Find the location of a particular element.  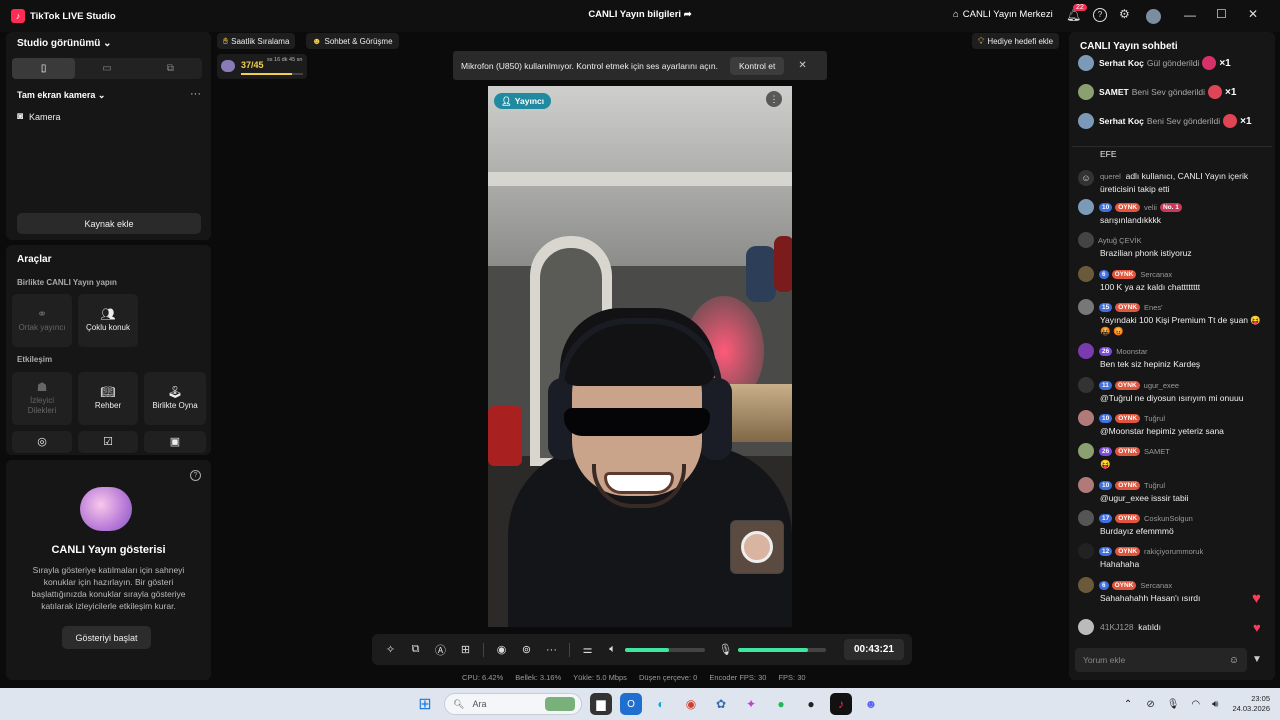

layout-switcher: ▯ ▭ ⧉ is located at coordinates (107, 68).